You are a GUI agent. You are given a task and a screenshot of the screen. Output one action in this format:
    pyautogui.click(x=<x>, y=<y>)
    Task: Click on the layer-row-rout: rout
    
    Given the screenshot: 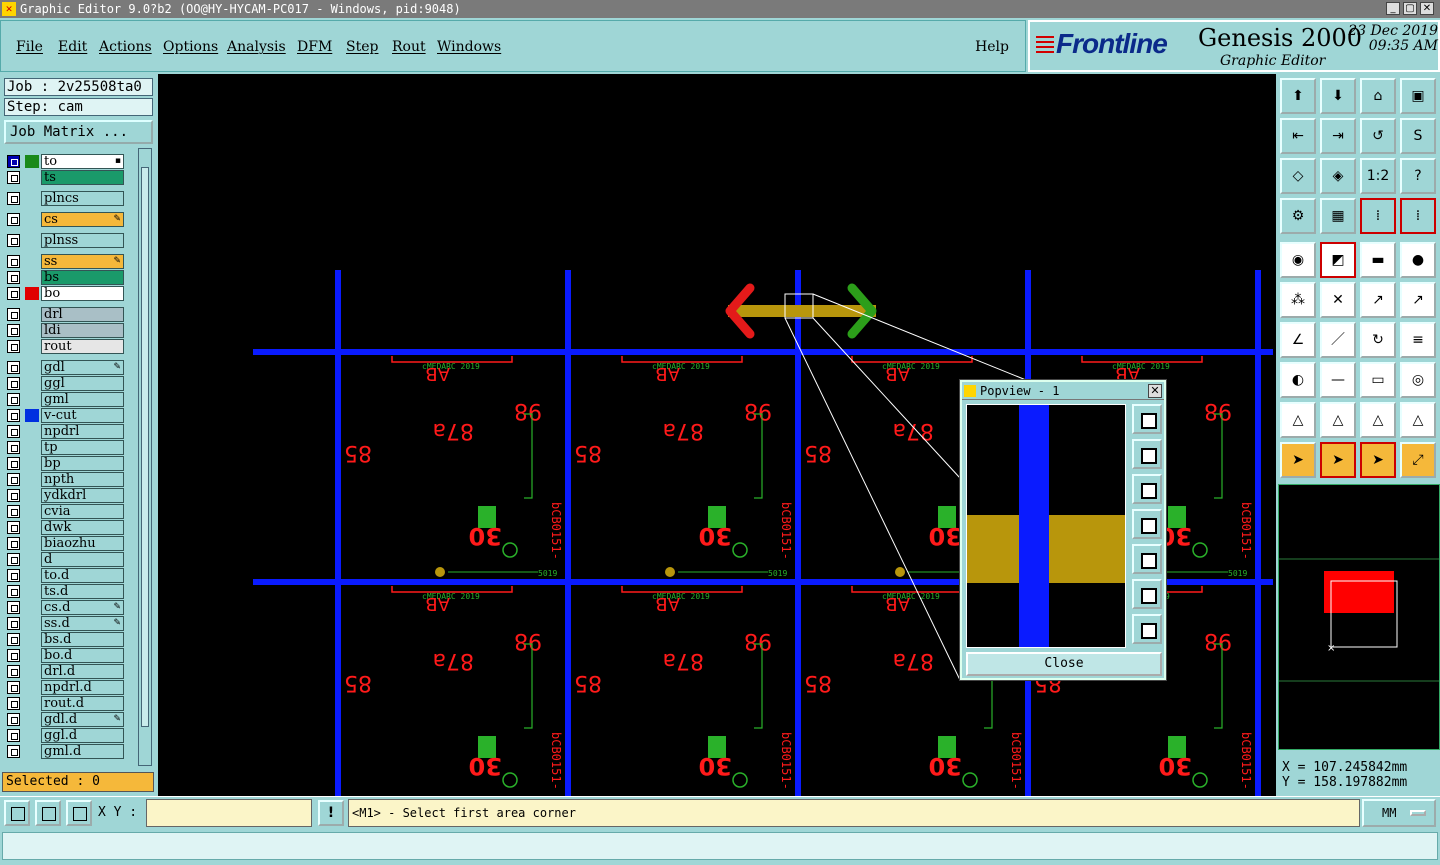 What is the action you would take?
    pyautogui.click(x=65, y=346)
    